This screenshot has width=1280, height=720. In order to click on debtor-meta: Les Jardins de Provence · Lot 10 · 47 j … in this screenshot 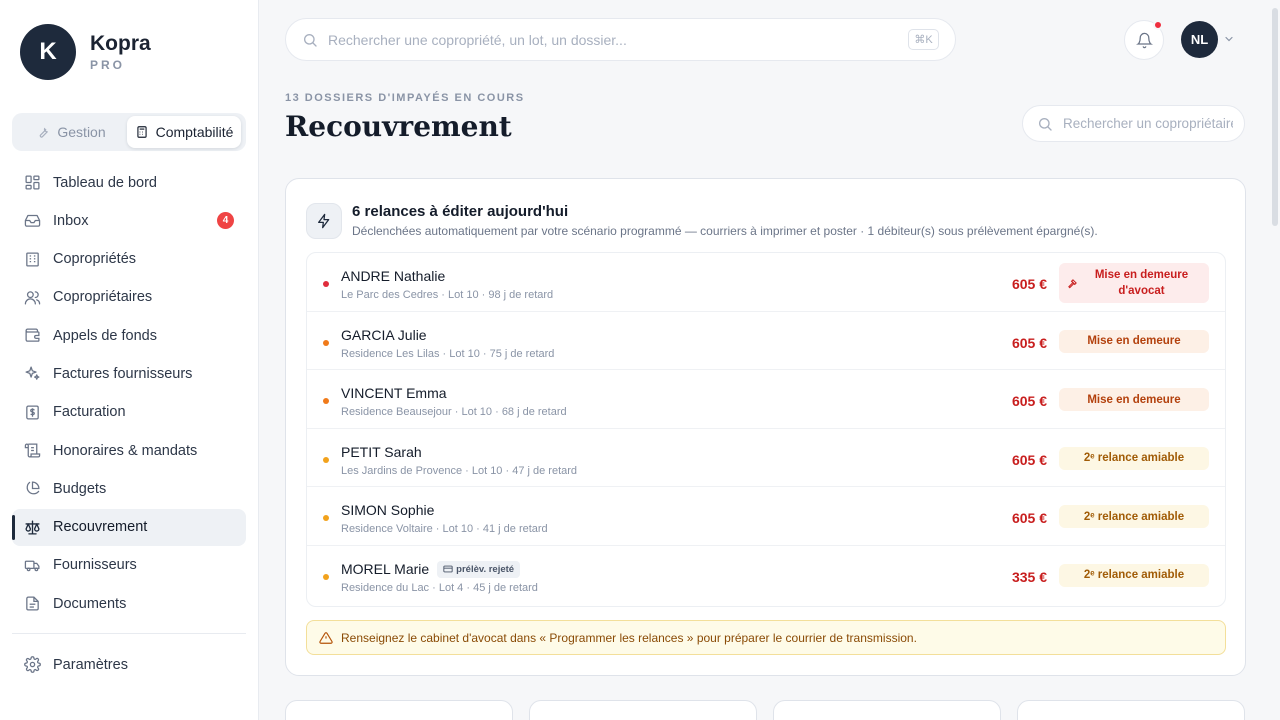, I will do `click(459, 470)`.